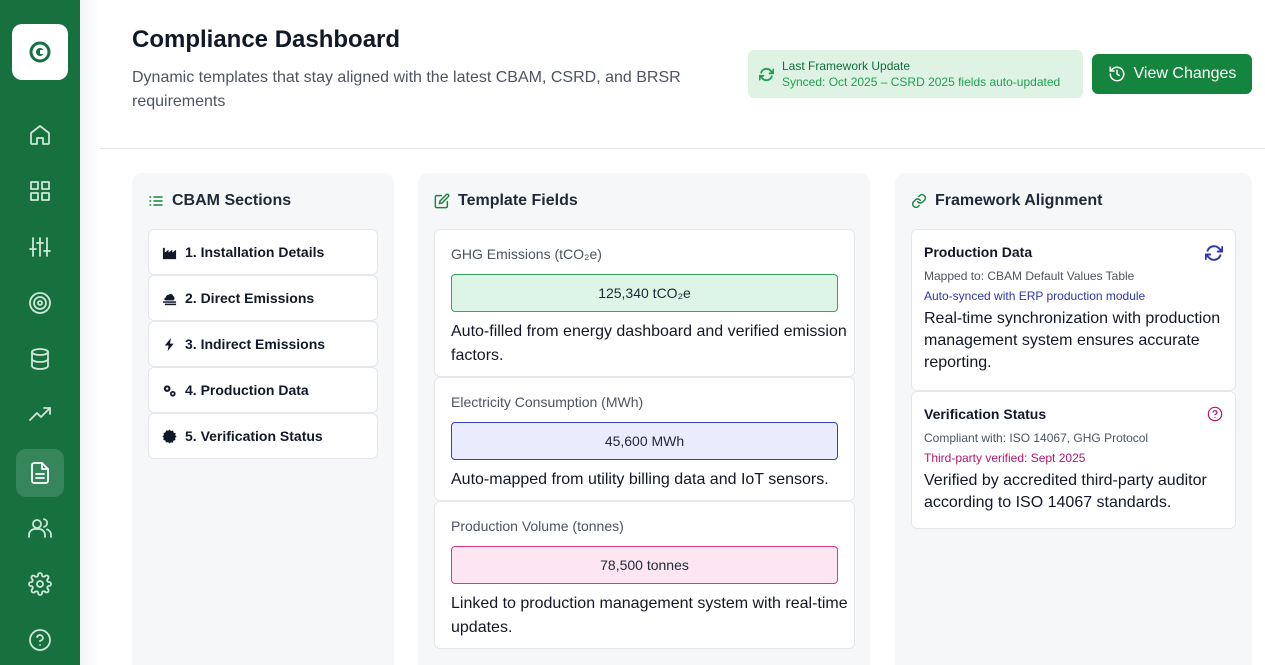 The image size is (1265, 665). I want to click on cbam-sections-title: CBAM Sections, so click(219, 201).